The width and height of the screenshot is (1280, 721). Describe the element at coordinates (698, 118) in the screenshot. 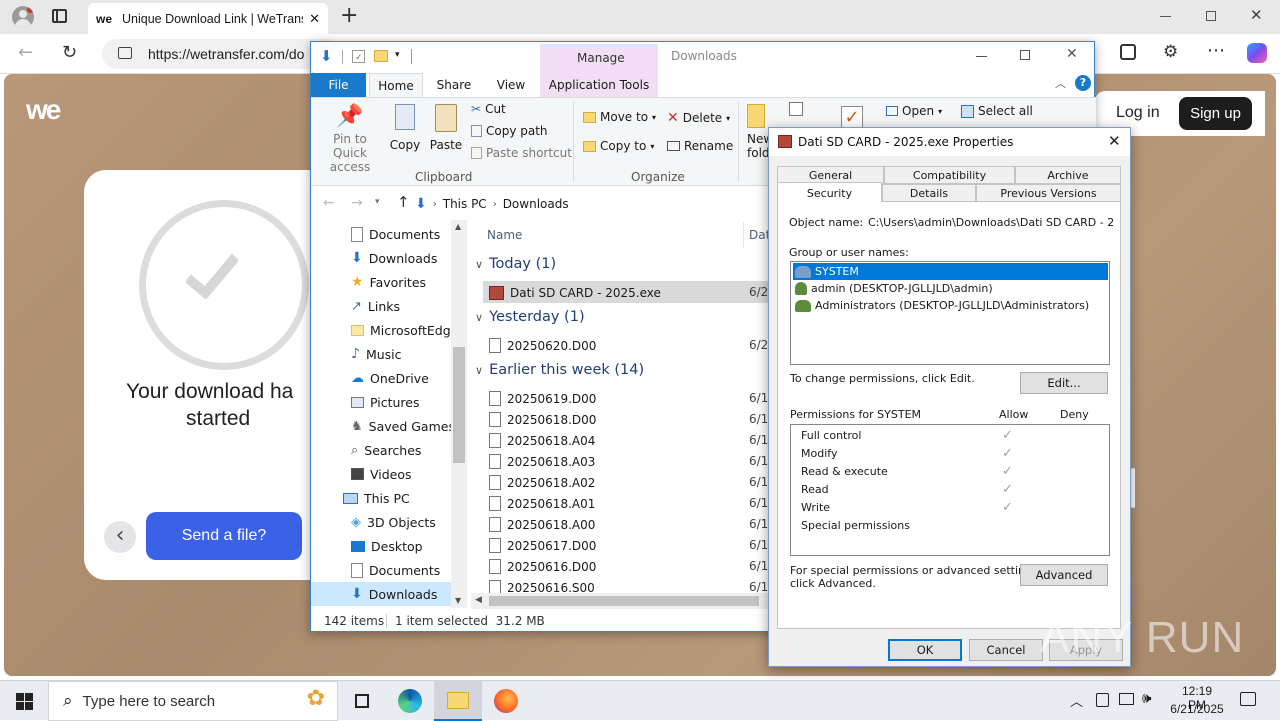

I see `delete-button: ✕ Delete ▾` at that location.